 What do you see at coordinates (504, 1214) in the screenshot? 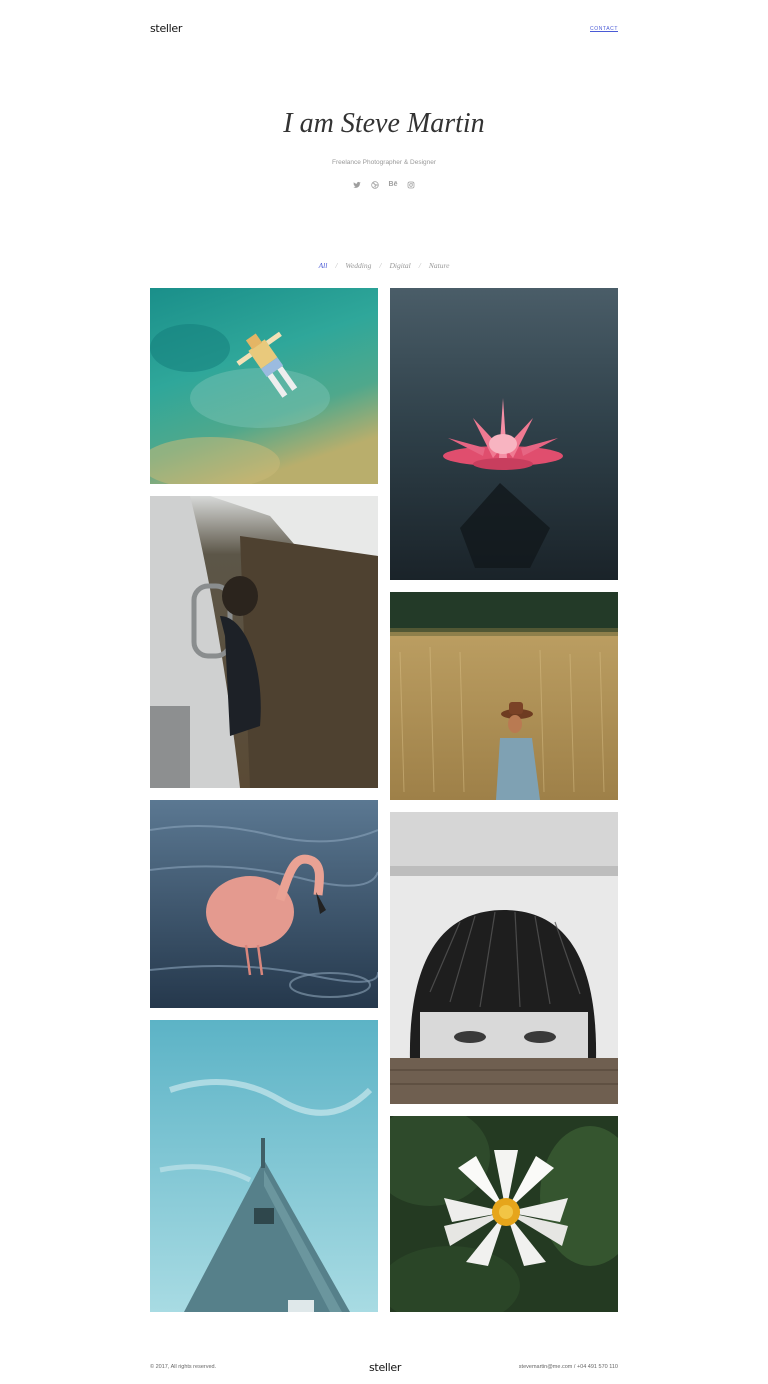
I see `photo-white-water-lily` at bounding box center [504, 1214].